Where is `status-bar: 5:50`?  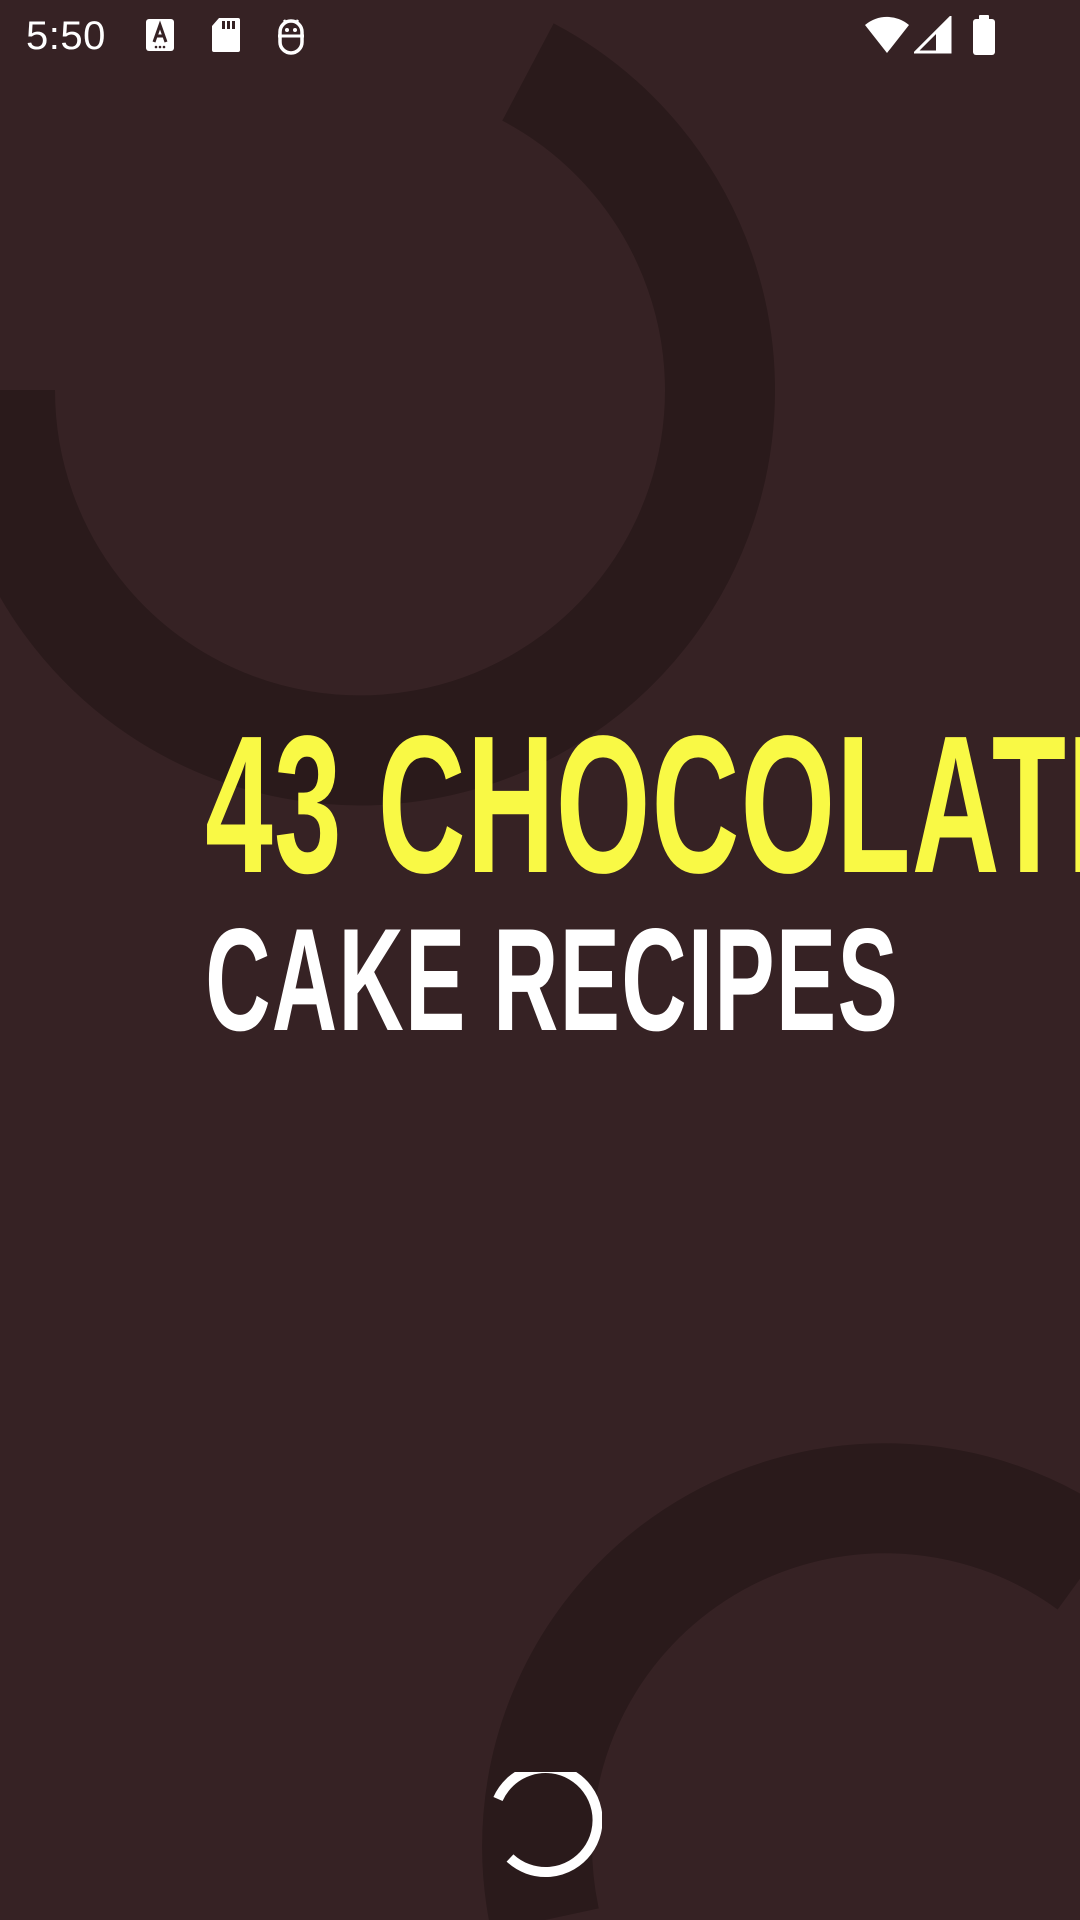 status-bar: 5:50 is located at coordinates (540, 36).